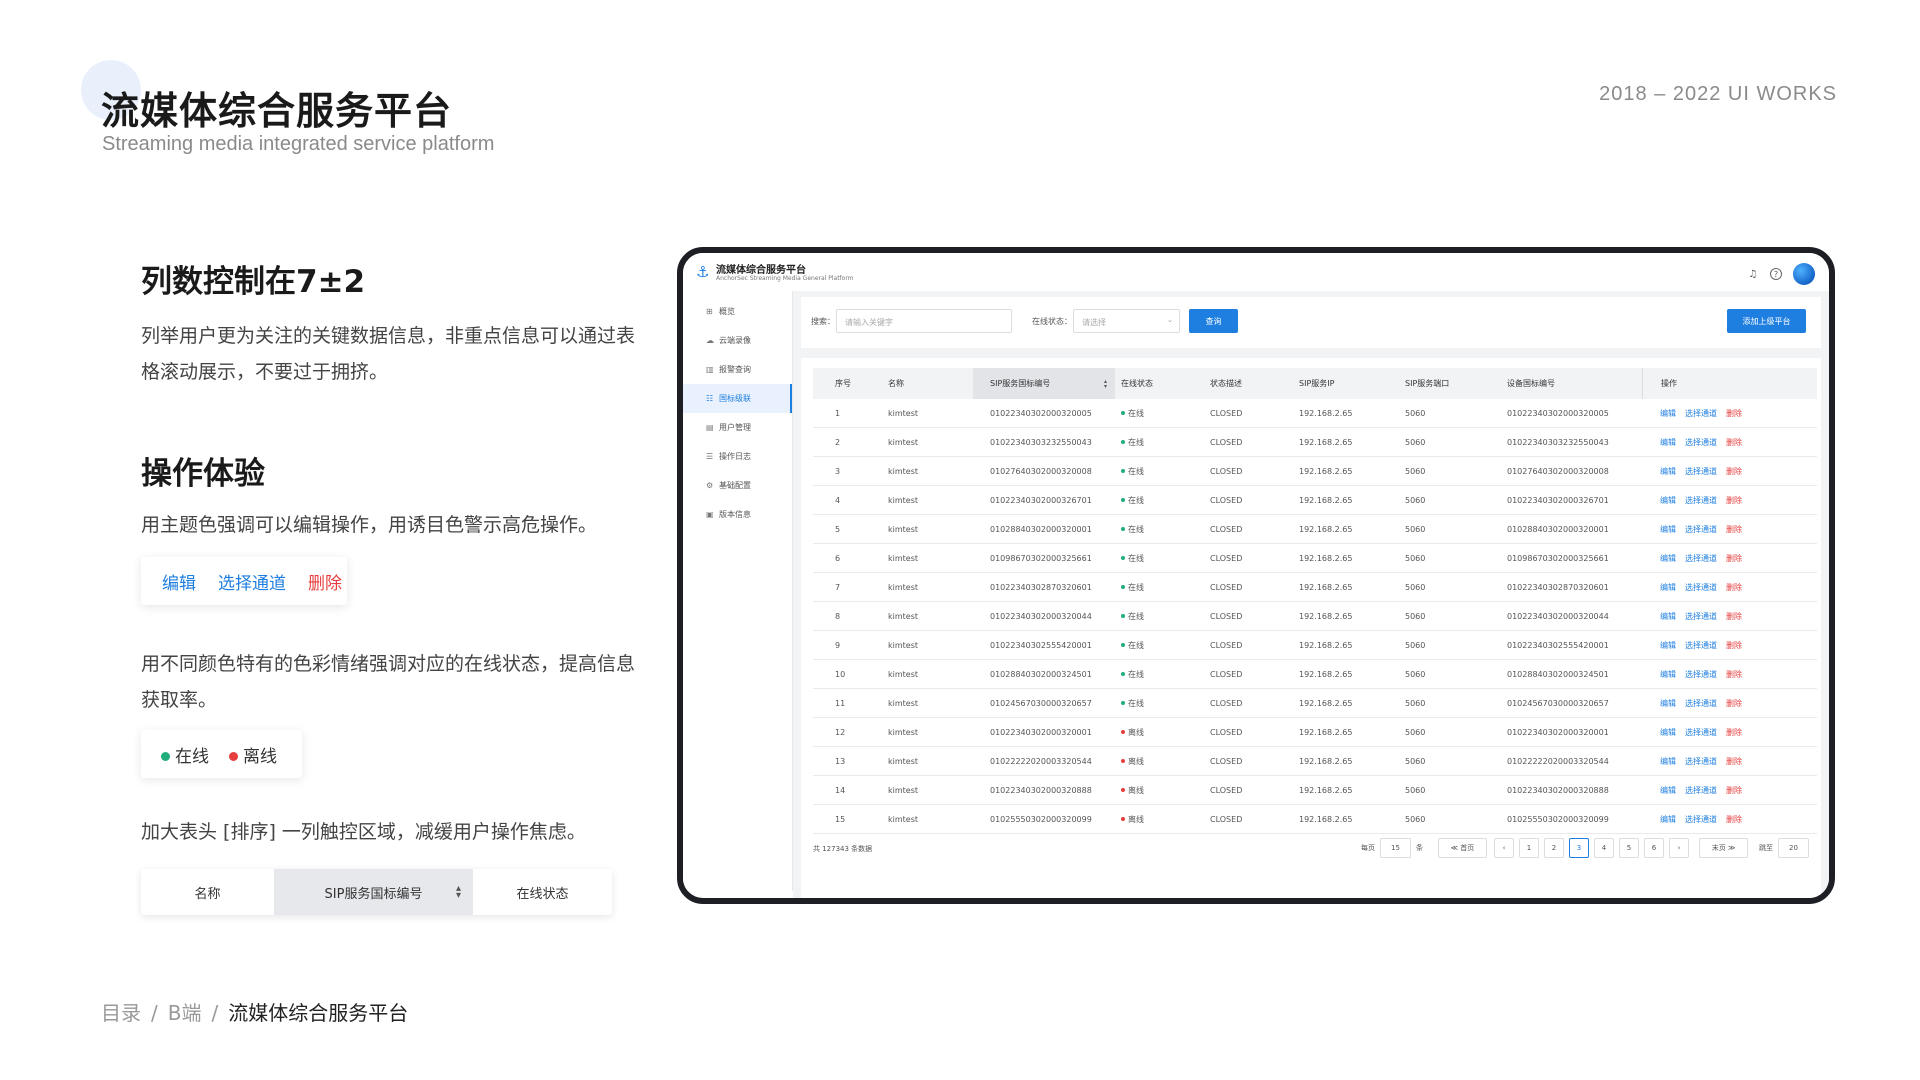 This screenshot has width=1920, height=1080. What do you see at coordinates (1753, 274) in the screenshot?
I see `bell-icon: ♫` at bounding box center [1753, 274].